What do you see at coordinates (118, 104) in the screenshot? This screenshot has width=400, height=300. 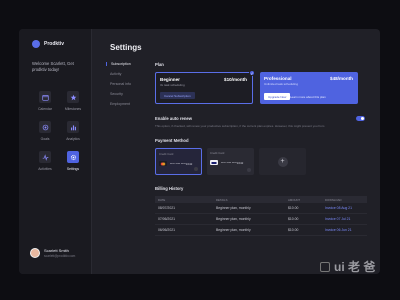 I see `tab-employment: Employment` at bounding box center [118, 104].